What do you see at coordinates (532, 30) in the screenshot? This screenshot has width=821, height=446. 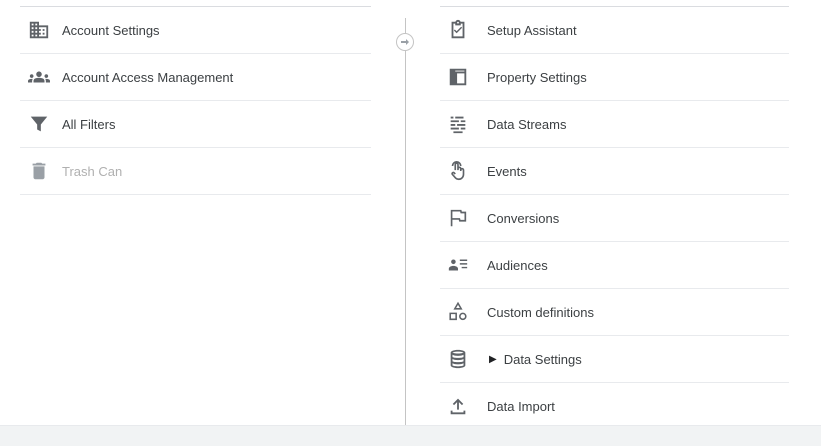 I see `setup-assistant-label: Setup Assistant` at bounding box center [532, 30].